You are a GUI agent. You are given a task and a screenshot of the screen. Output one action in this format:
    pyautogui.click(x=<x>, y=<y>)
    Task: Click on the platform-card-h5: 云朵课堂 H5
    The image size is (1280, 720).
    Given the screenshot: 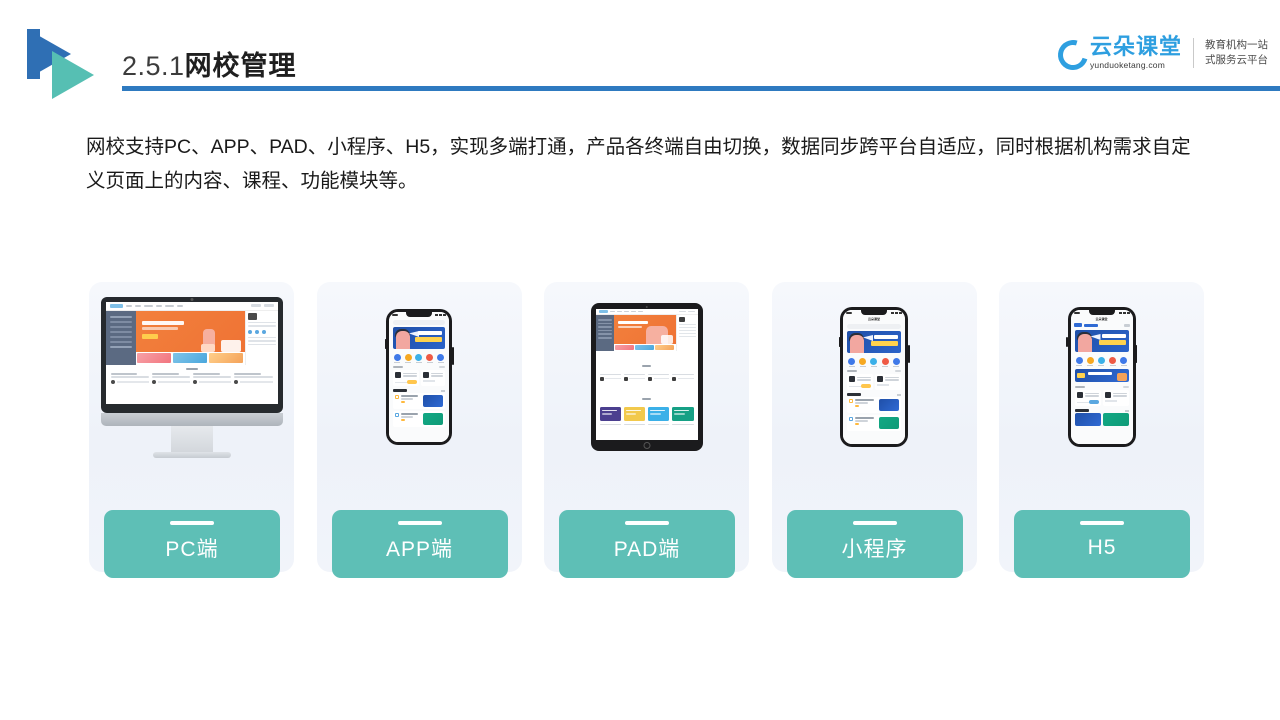 What is the action you would take?
    pyautogui.click(x=1101, y=430)
    